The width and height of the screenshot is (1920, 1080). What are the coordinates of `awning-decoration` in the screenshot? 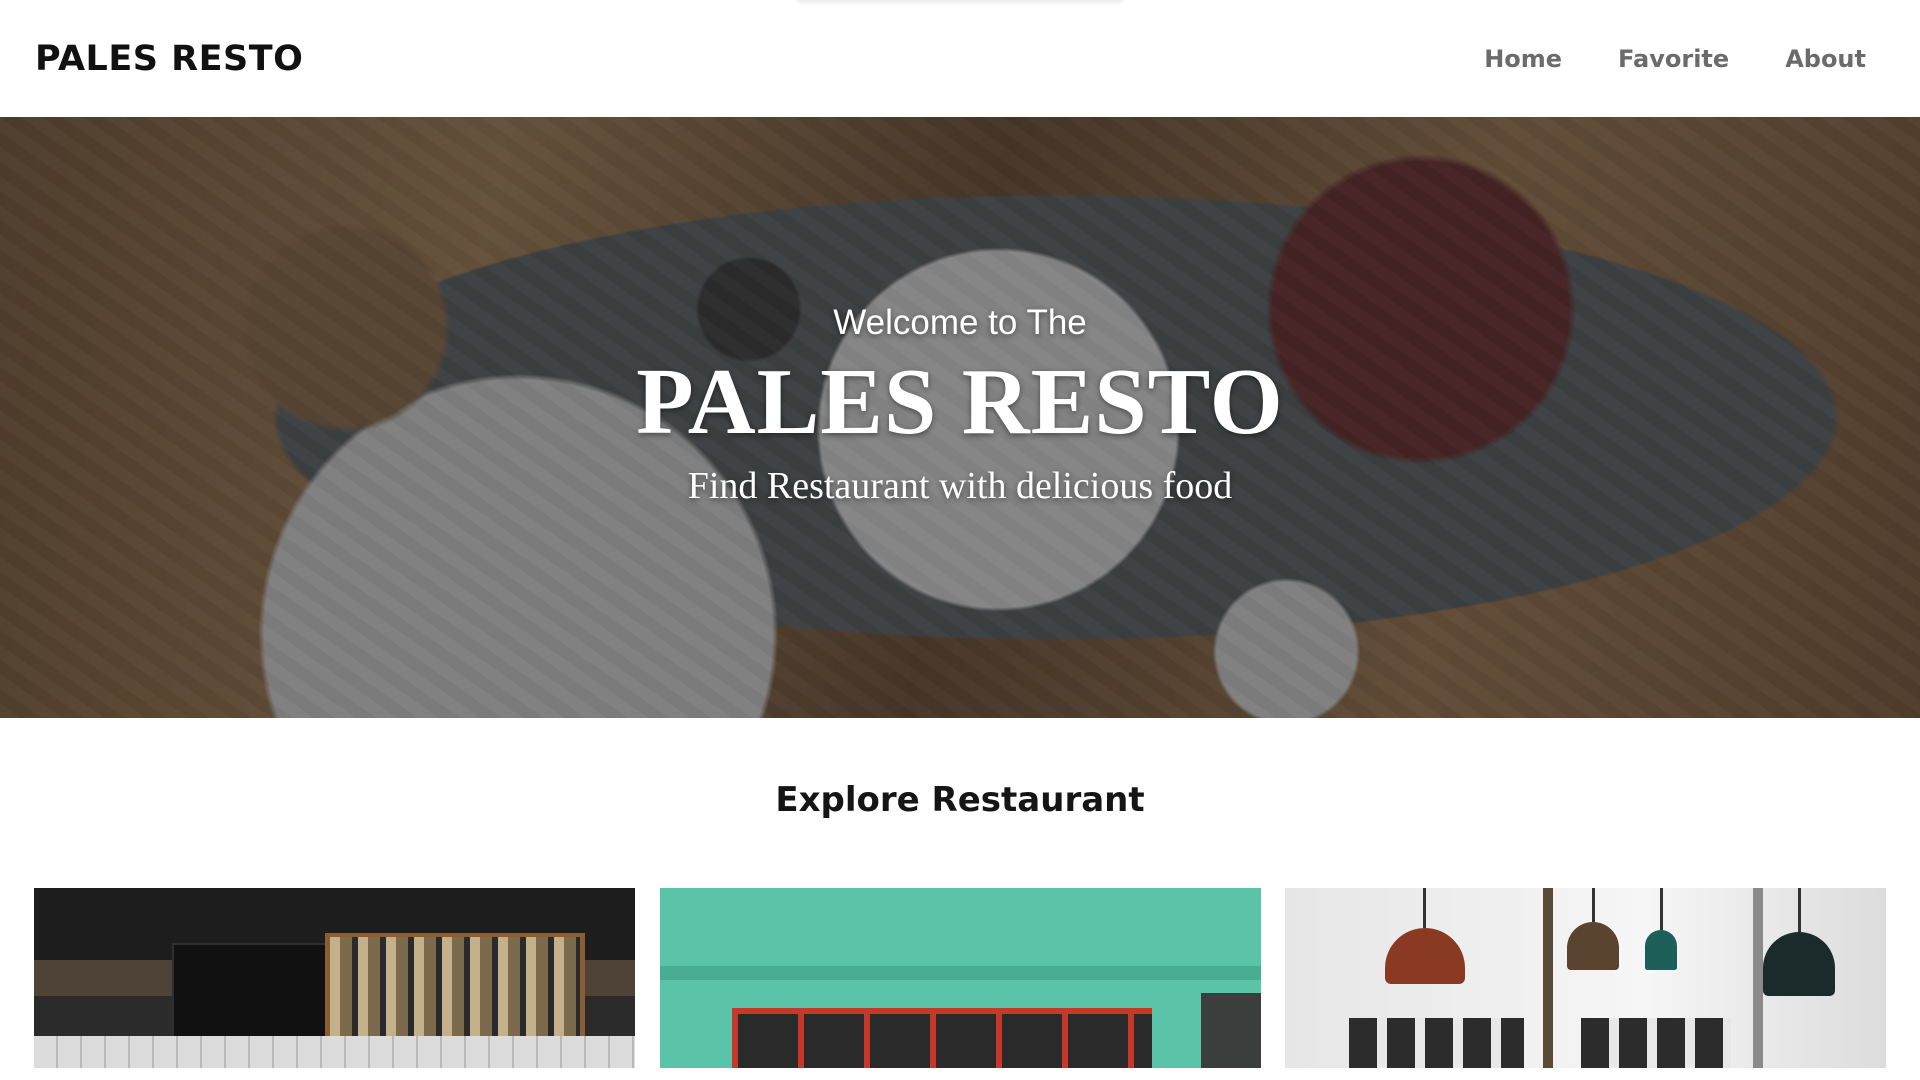 It's located at (960, 973).